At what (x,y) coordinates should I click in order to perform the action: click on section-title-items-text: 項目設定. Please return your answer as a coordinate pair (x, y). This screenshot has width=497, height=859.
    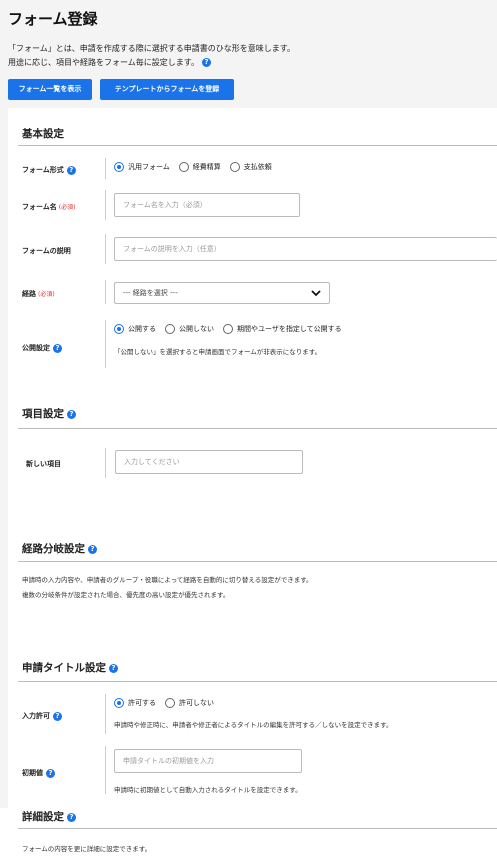
    Looking at the image, I should click on (43, 414).